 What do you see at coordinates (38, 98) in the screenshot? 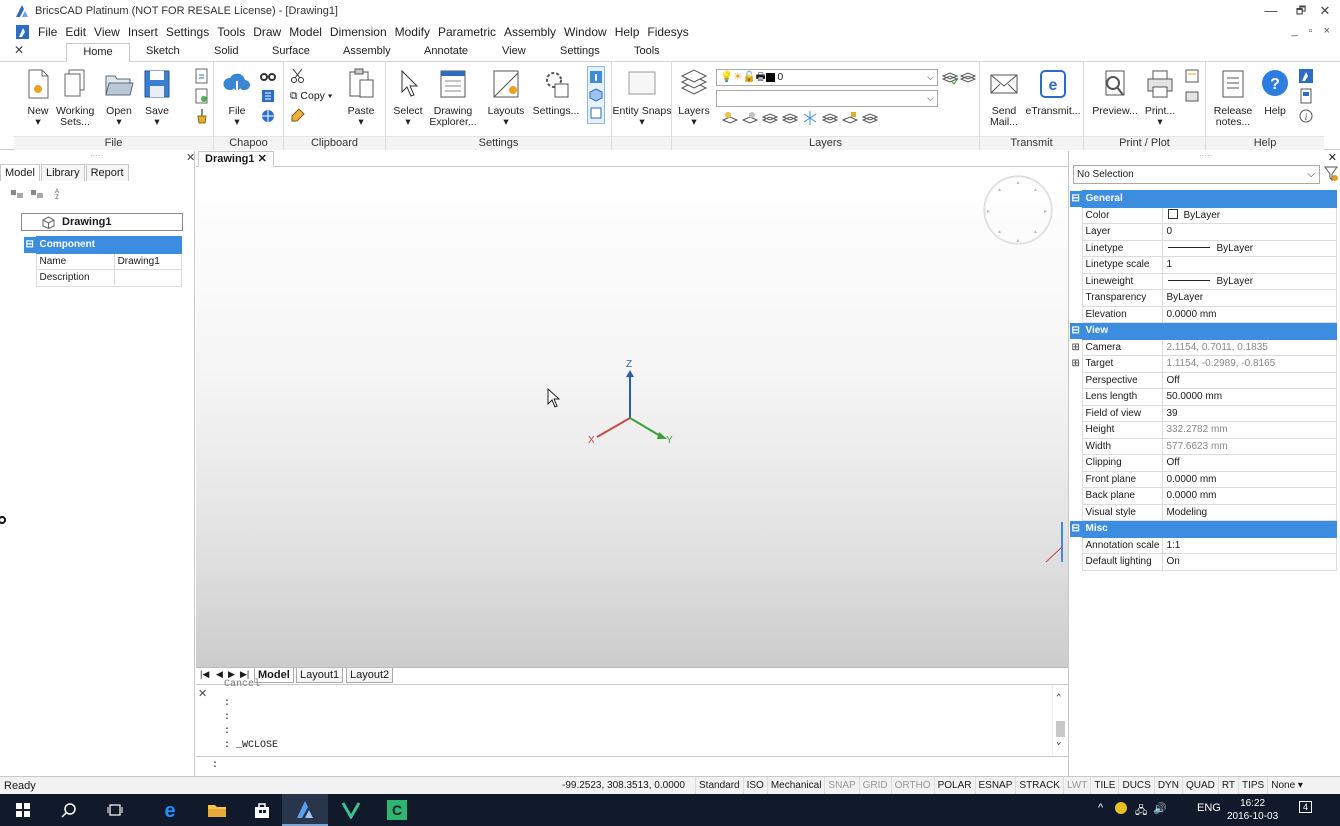
I see `new-button: New ▾` at bounding box center [38, 98].